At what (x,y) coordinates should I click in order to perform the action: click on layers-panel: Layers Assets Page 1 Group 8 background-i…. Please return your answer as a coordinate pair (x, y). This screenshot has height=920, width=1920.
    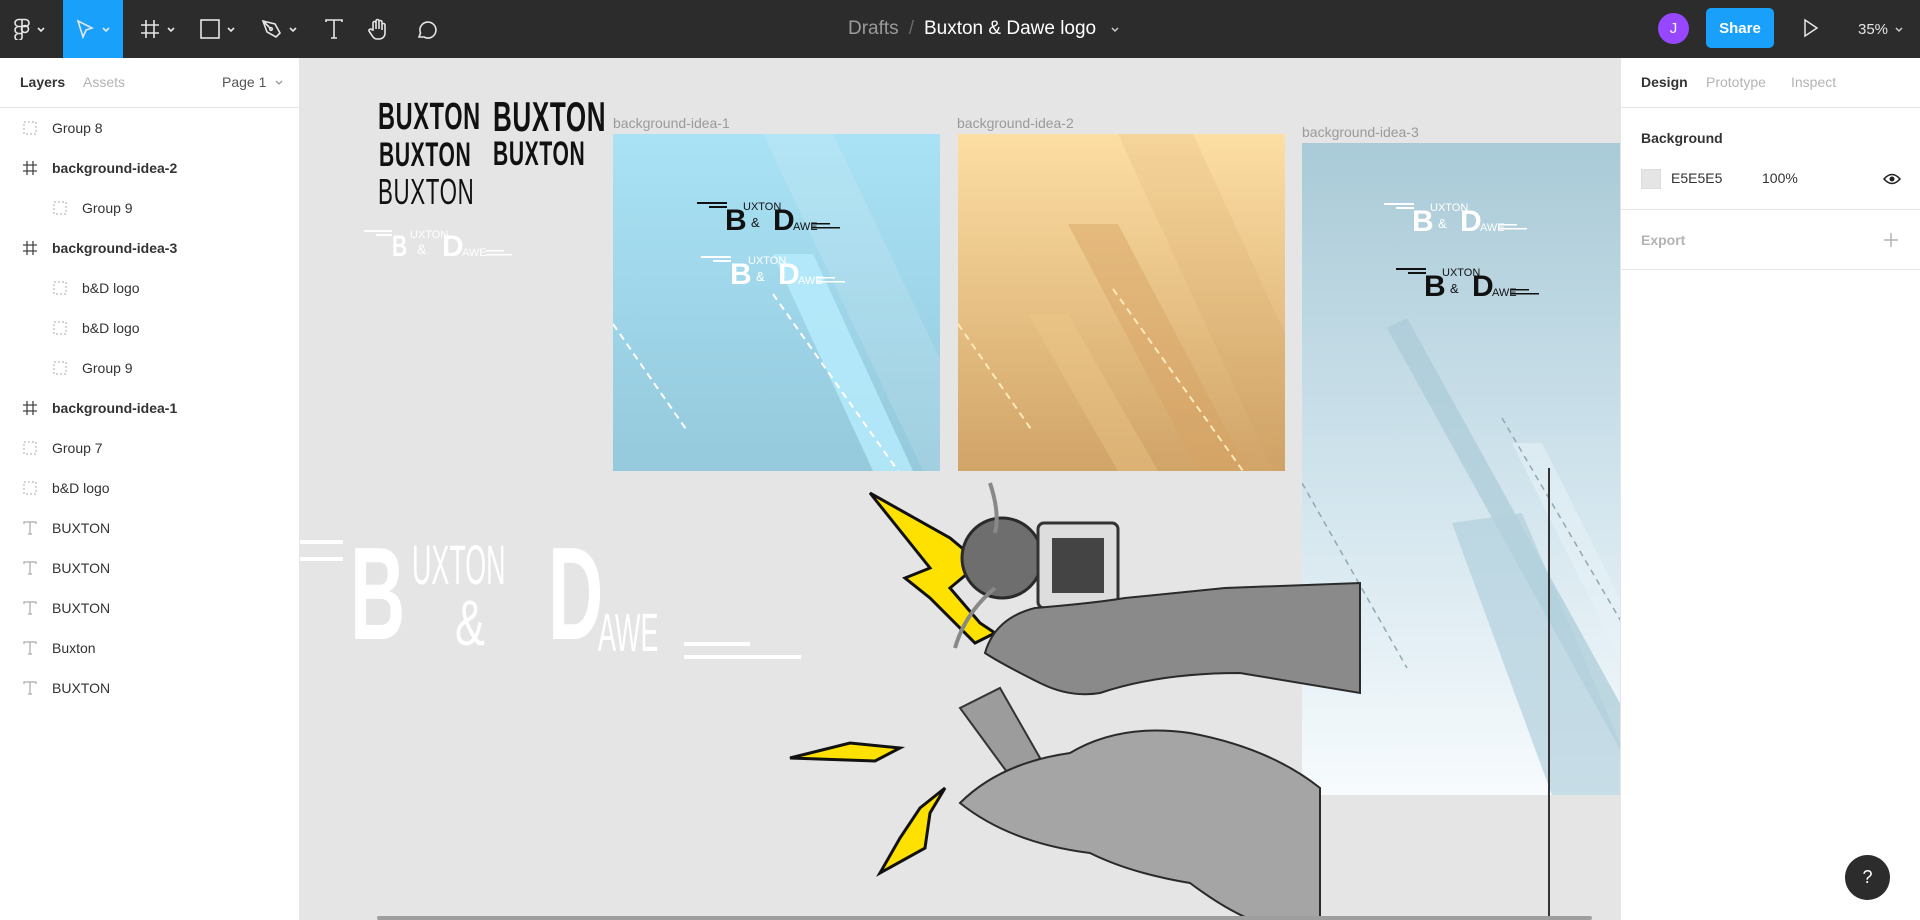
    Looking at the image, I should click on (150, 489).